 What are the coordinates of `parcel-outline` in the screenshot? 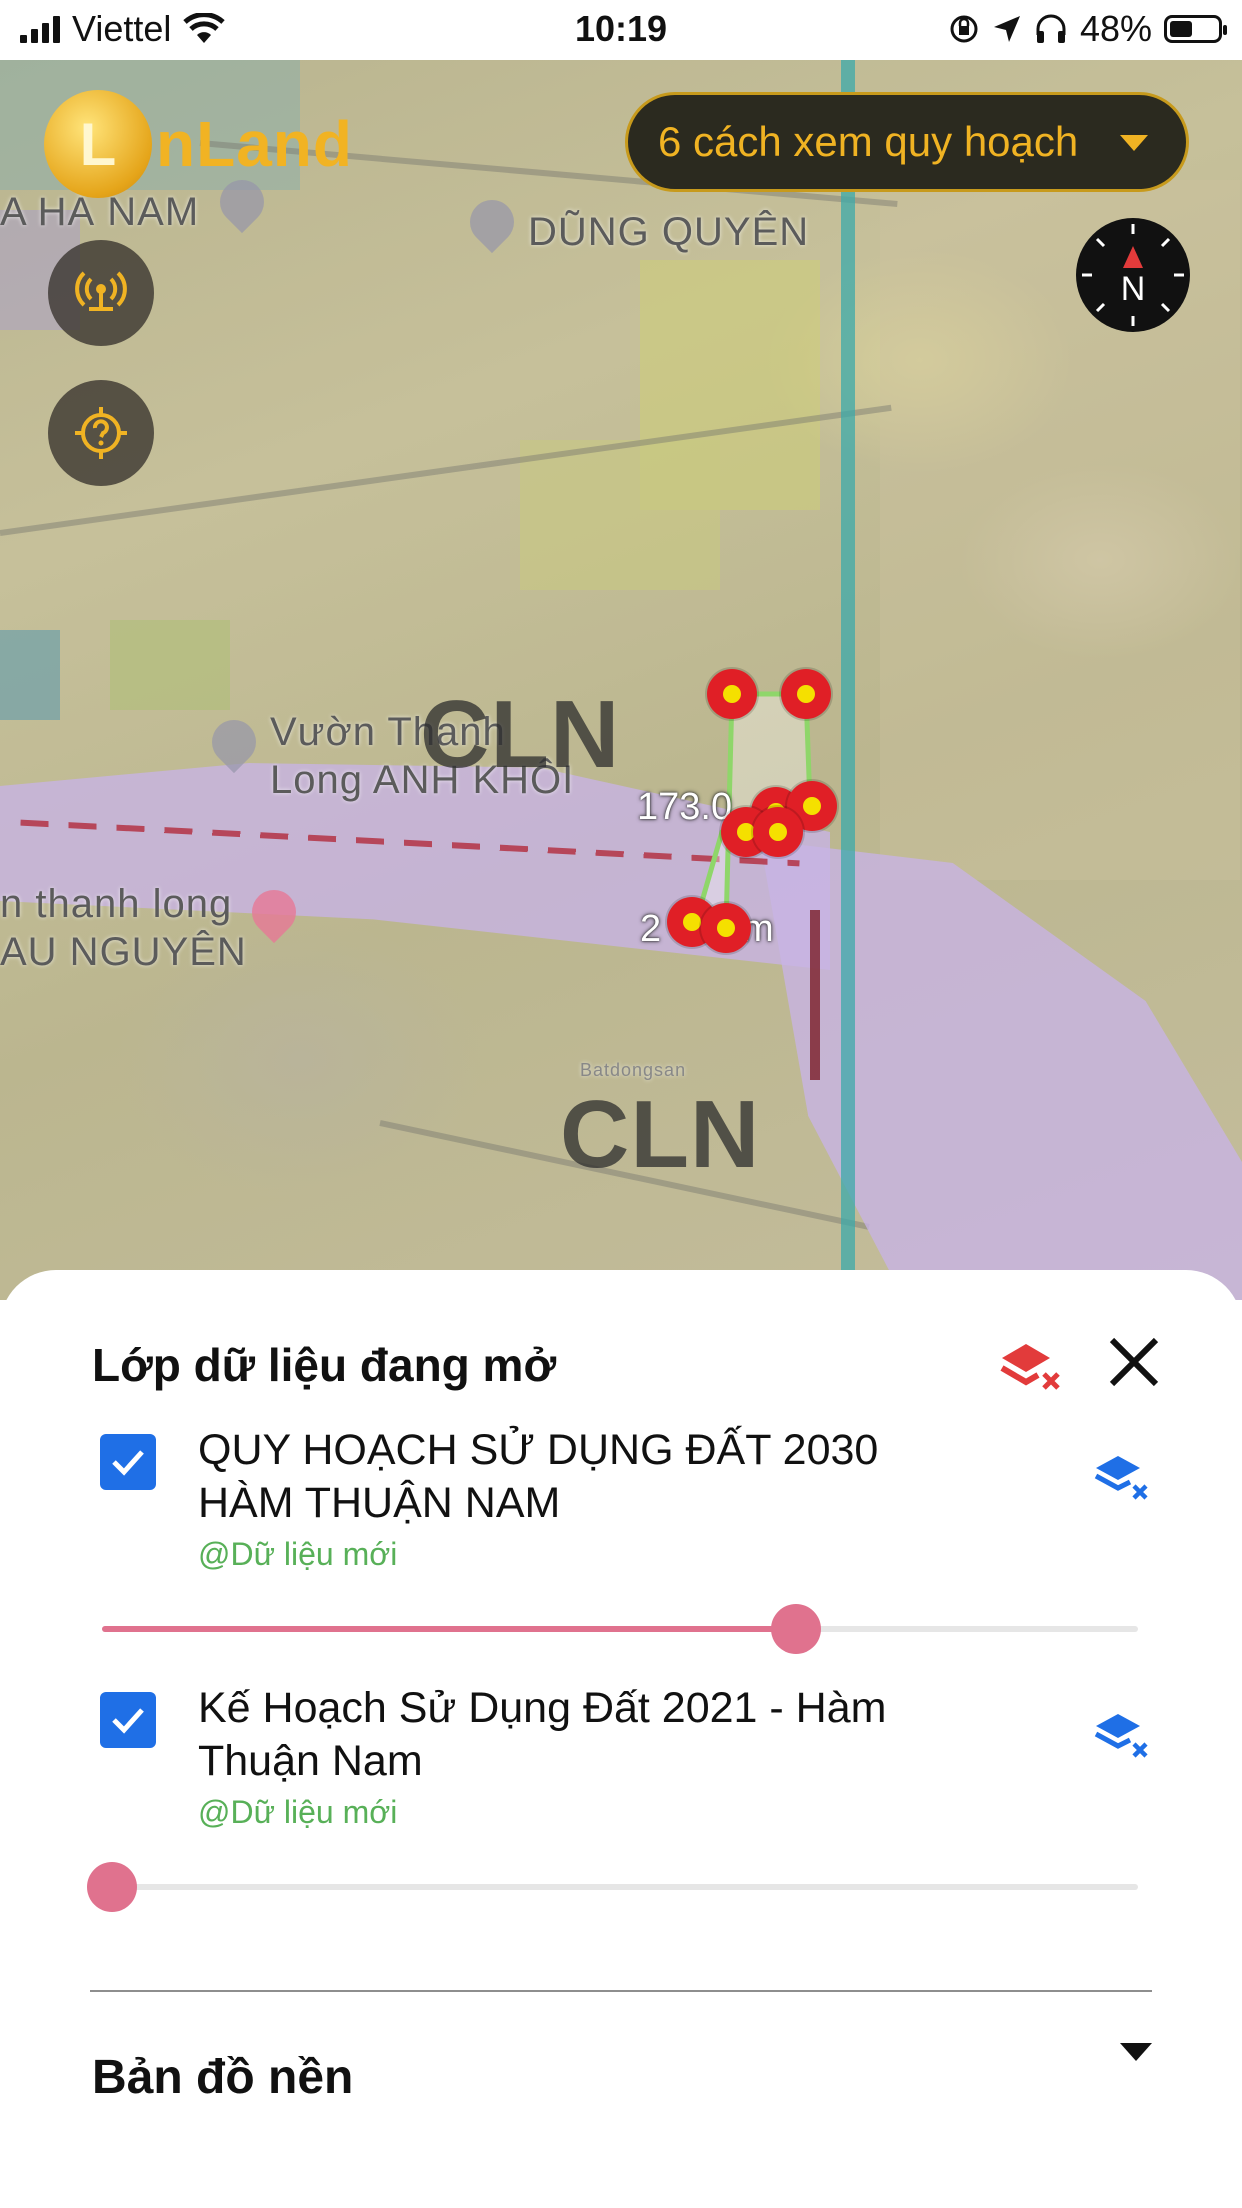 It's located at (752, 811).